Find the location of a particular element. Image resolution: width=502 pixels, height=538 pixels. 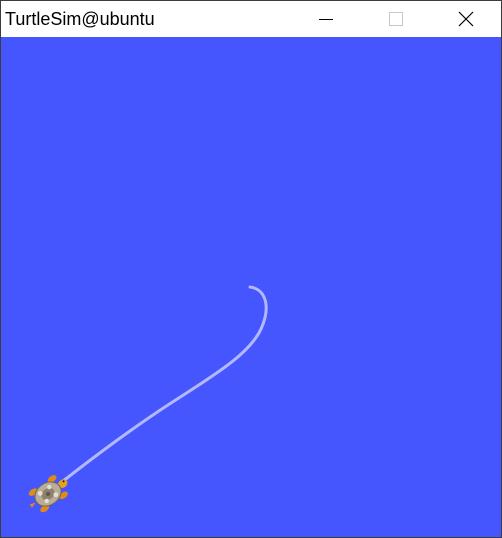

minimize-icon is located at coordinates (326, 19).